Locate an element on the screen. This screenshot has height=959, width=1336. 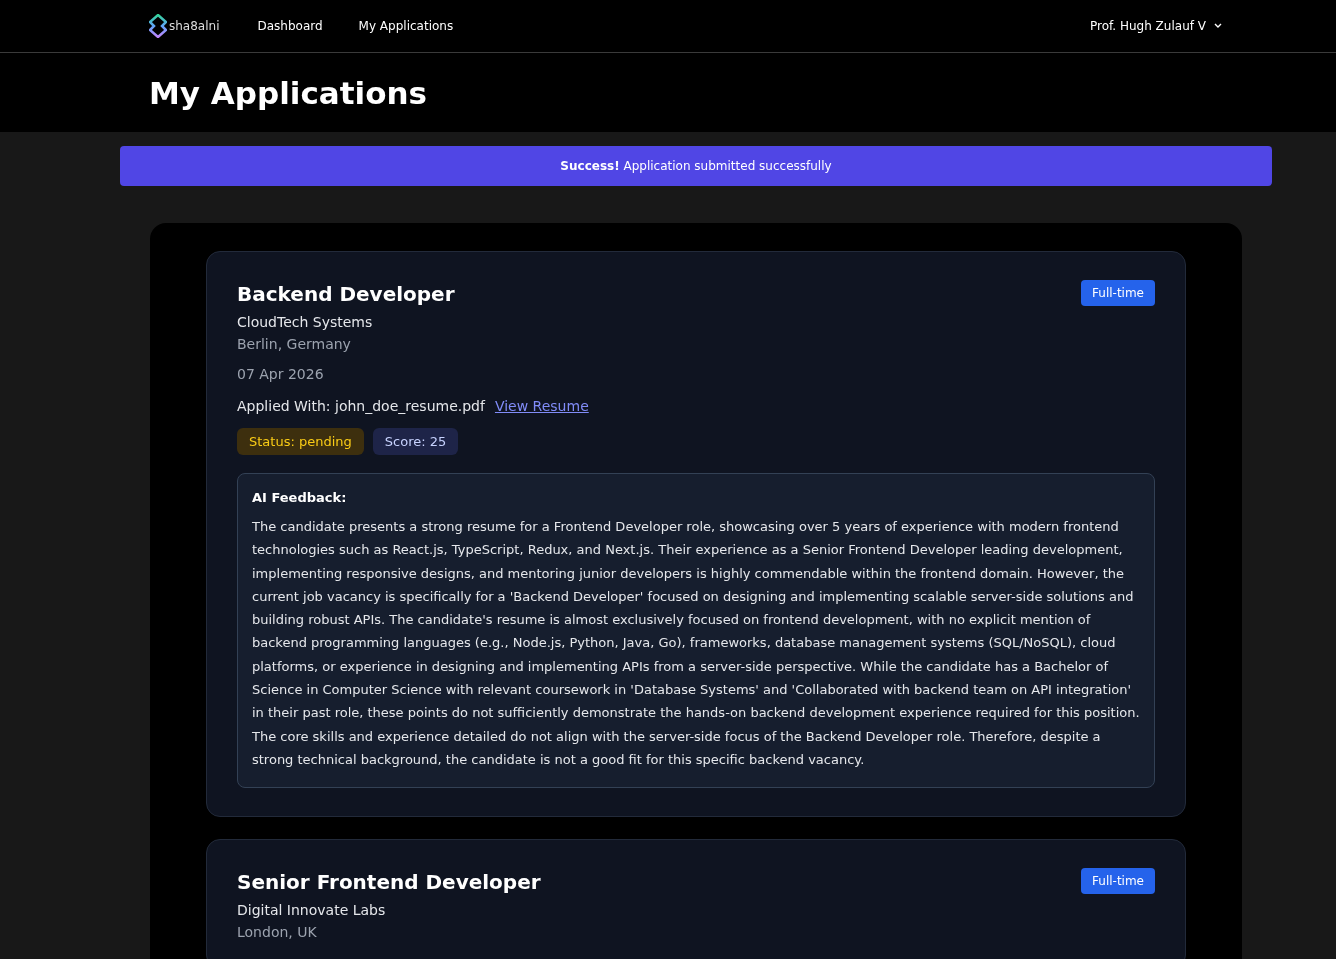
feedback-label: AI Feedback: is located at coordinates (300, 497).